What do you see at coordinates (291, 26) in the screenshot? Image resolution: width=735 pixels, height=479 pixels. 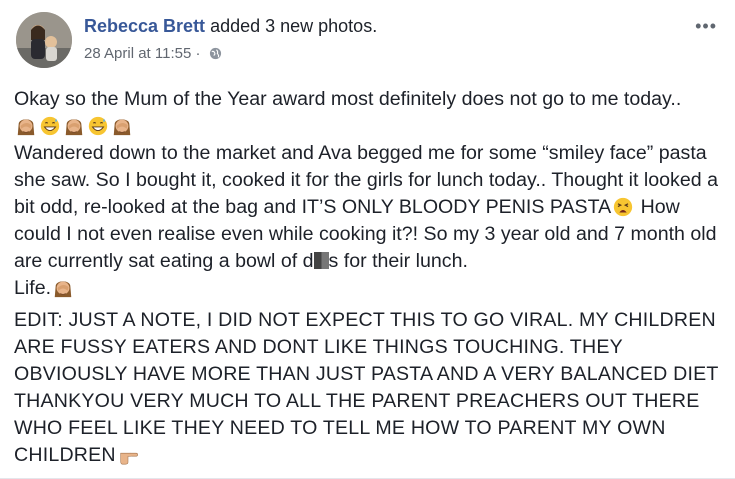 I see `post-action-text: added 3 new photos.` at bounding box center [291, 26].